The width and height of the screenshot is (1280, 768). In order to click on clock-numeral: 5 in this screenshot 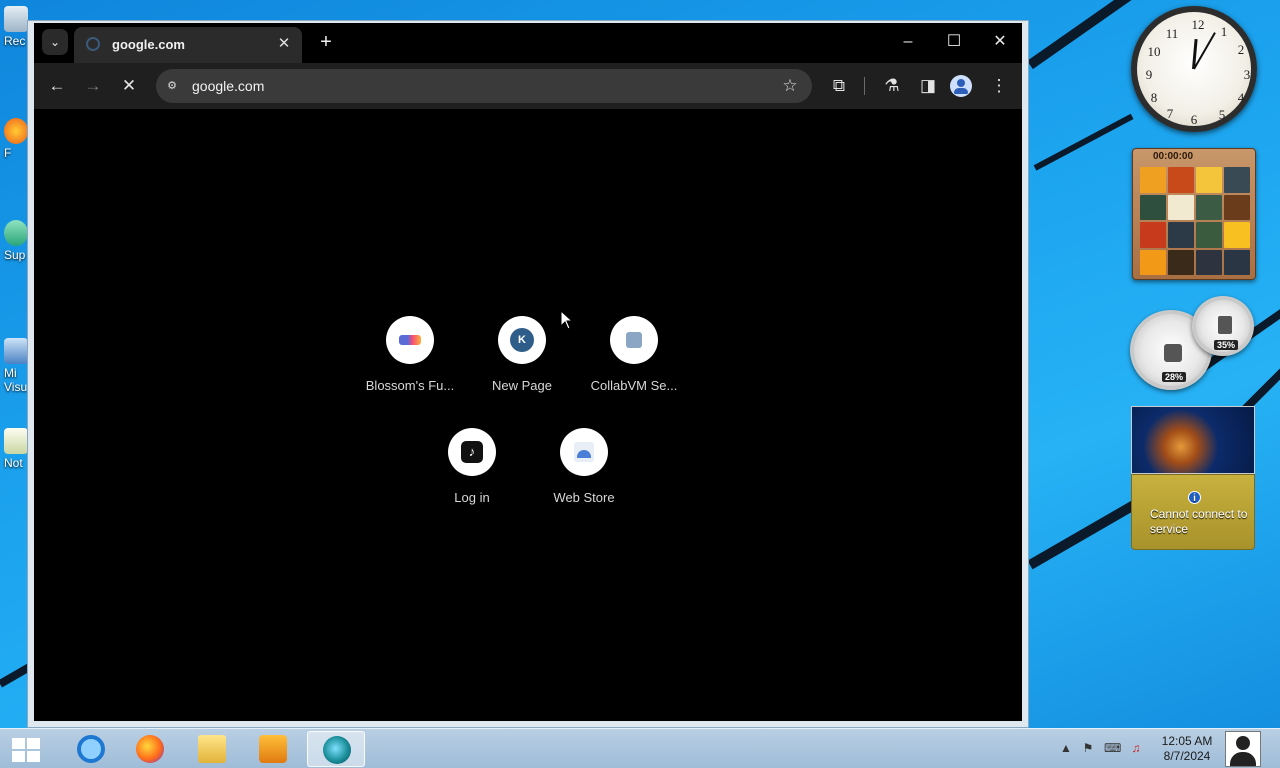, I will do `click(1222, 114)`.